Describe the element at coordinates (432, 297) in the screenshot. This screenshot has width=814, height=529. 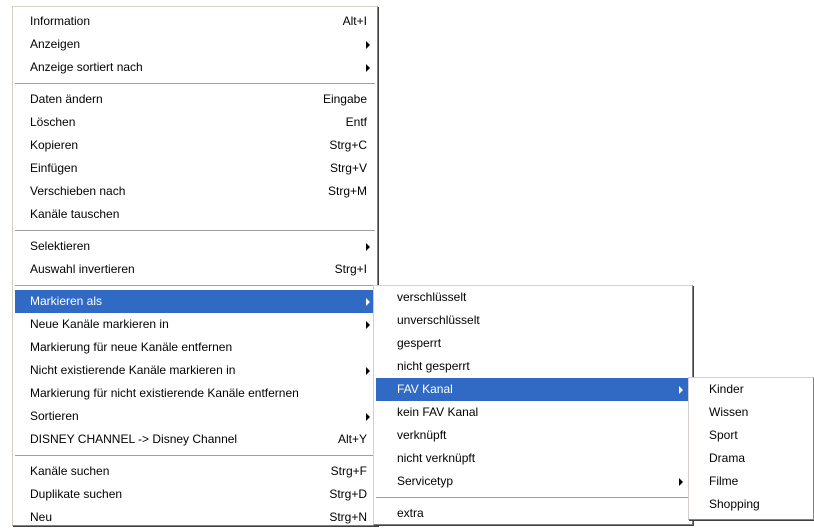
I see `menu-item-label: verschlüsselt` at that location.